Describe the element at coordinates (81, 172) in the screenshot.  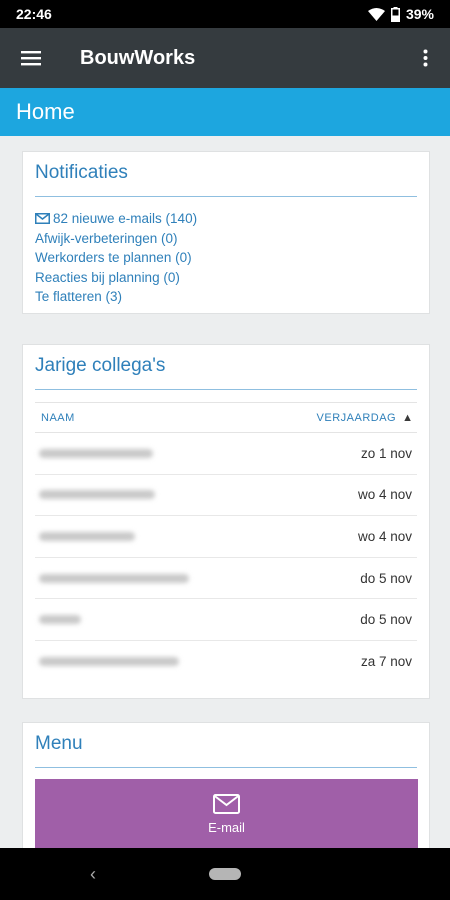
I see `notifications-title: Notificaties` at that location.